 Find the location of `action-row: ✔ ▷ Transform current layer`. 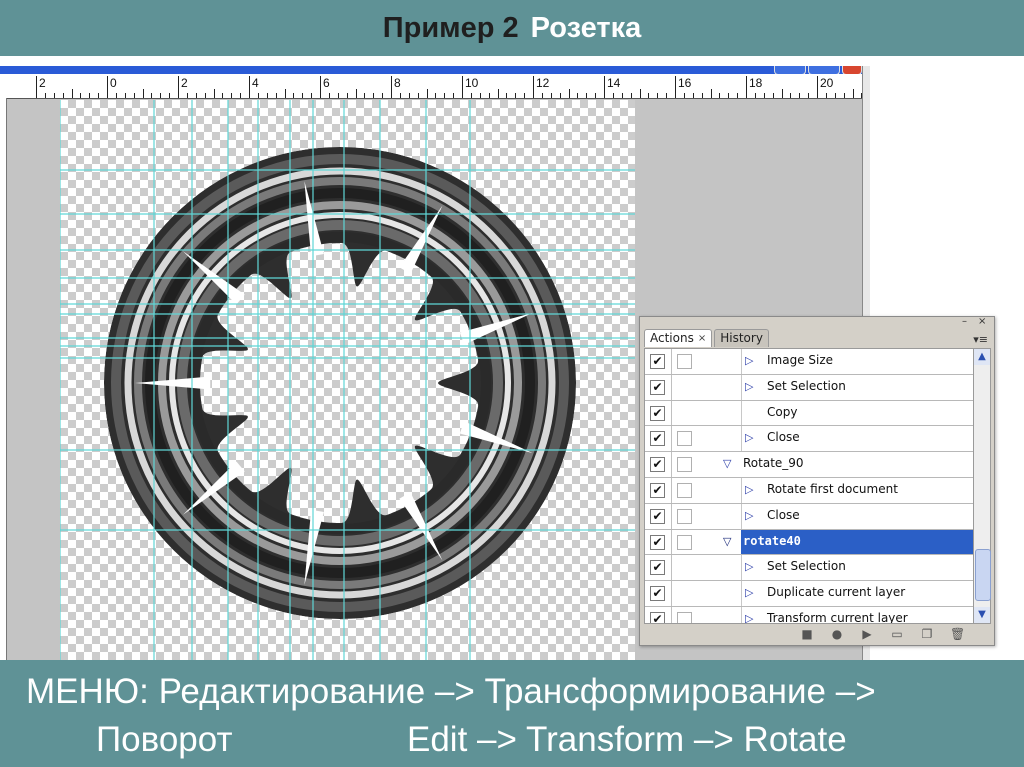

action-row: ✔ ▷ Transform current layer is located at coordinates (809, 614).